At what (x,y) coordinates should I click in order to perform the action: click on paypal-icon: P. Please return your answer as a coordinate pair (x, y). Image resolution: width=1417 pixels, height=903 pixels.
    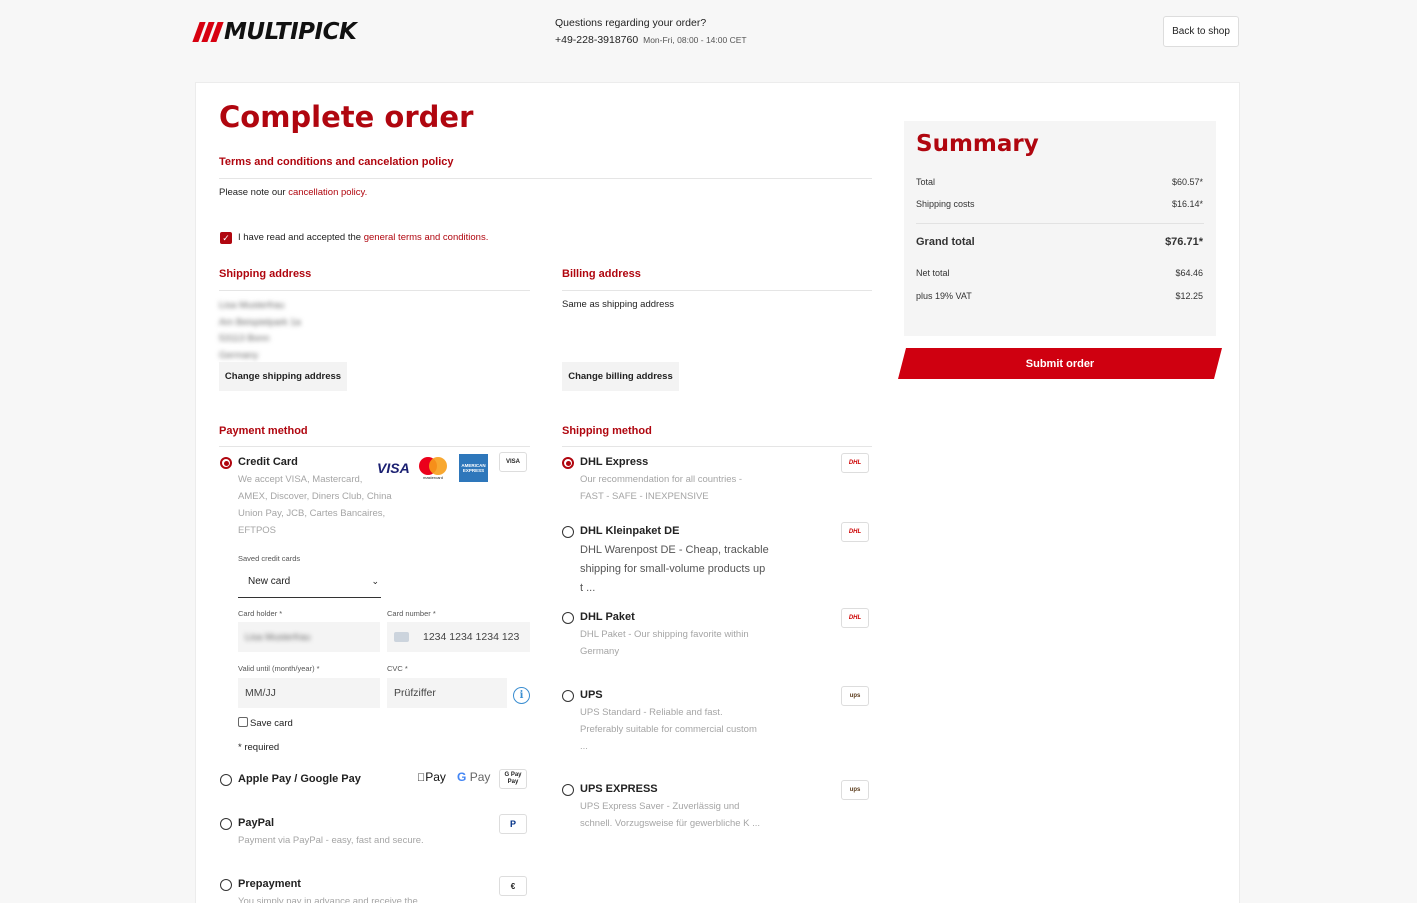
    Looking at the image, I should click on (513, 824).